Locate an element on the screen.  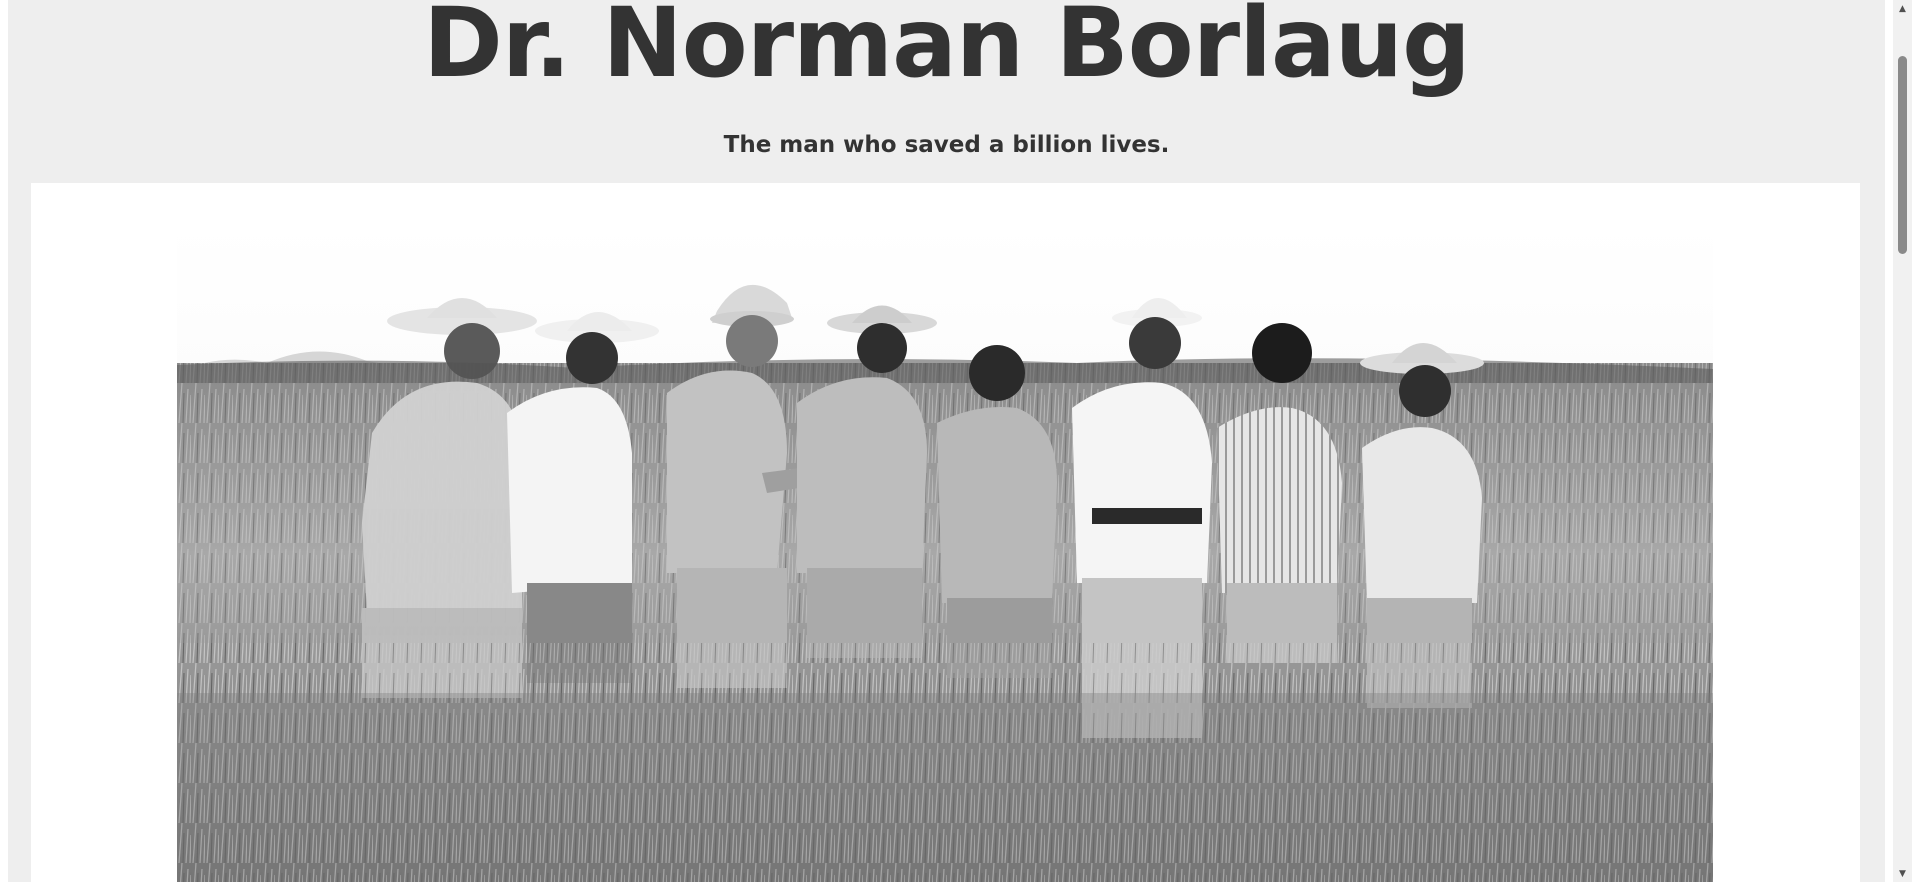
vertical-scrollbar: ▲ ▼ is located at coordinates (1902, 441).